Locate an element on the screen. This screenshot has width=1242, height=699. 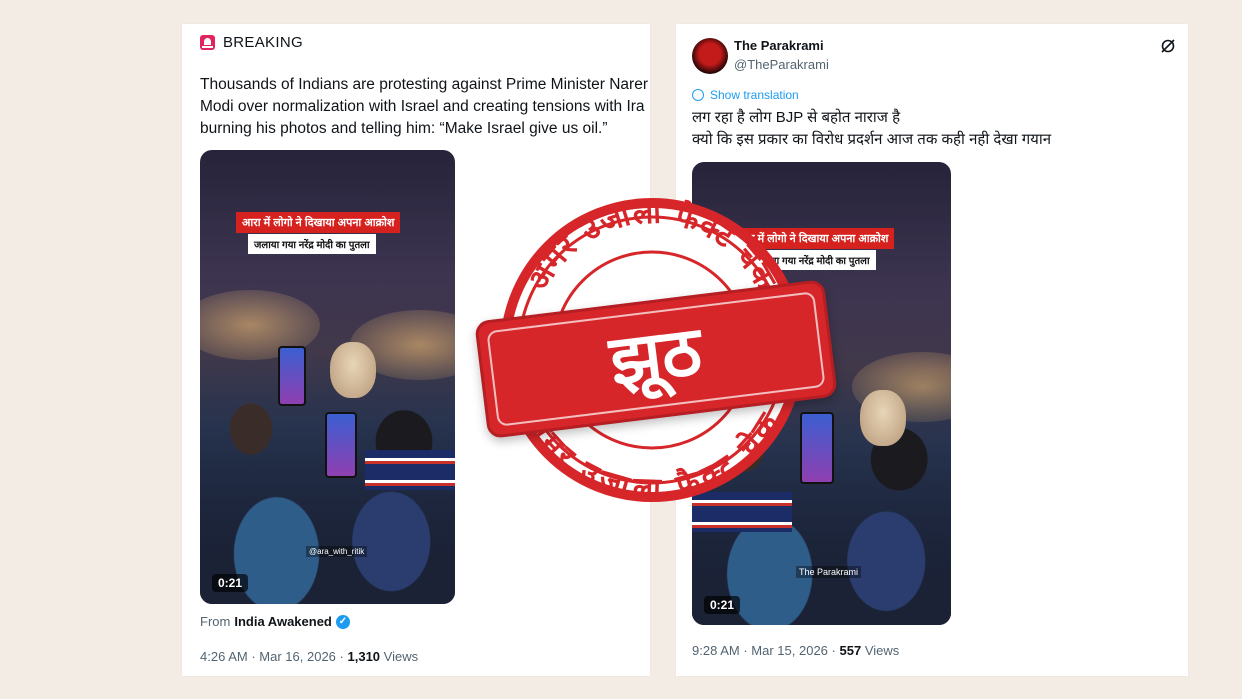
translate-icon is located at coordinates (698, 95).